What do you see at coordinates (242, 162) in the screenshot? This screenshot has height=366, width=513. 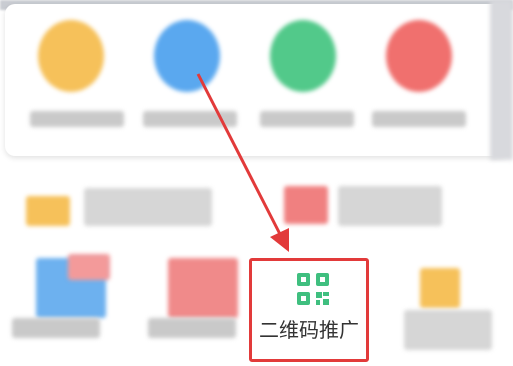 I see `annotation-arrow` at bounding box center [242, 162].